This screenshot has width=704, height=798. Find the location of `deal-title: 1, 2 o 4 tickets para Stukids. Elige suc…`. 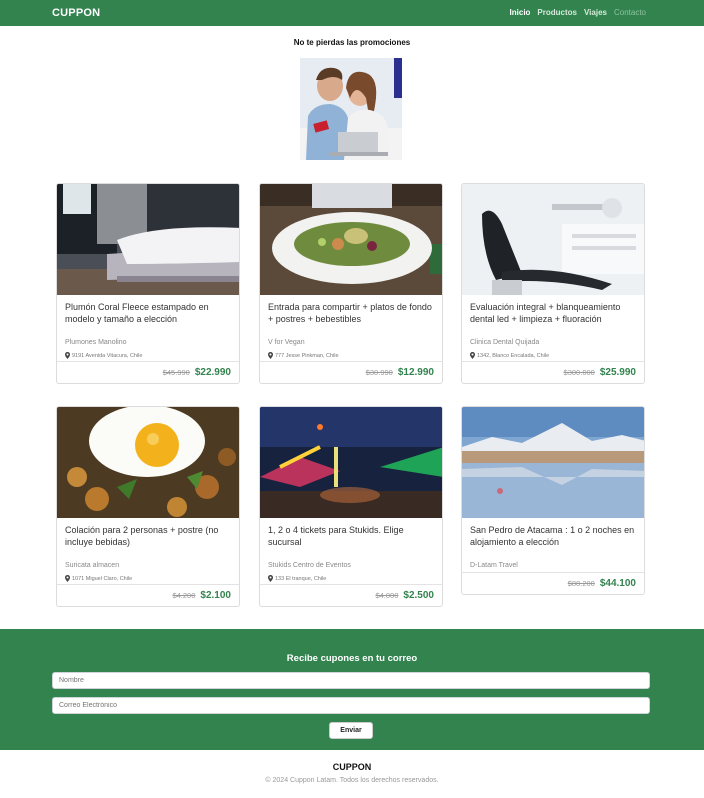

deal-title: 1, 2 o 4 tickets para Stukids. Elige suc… is located at coordinates (351, 537).